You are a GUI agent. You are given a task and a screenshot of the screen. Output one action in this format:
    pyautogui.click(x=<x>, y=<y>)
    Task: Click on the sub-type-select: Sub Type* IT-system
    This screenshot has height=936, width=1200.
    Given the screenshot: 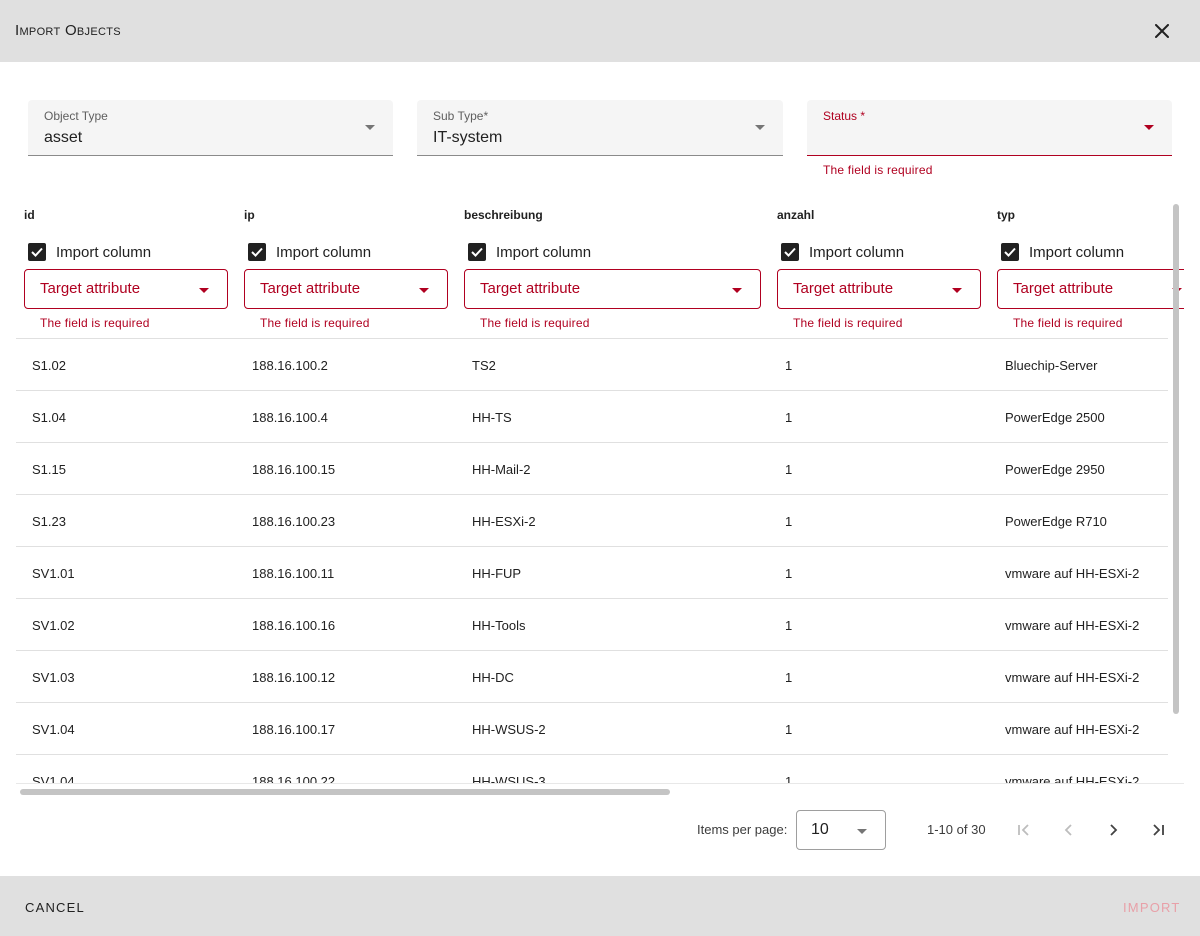 What is the action you would take?
    pyautogui.click(x=600, y=128)
    